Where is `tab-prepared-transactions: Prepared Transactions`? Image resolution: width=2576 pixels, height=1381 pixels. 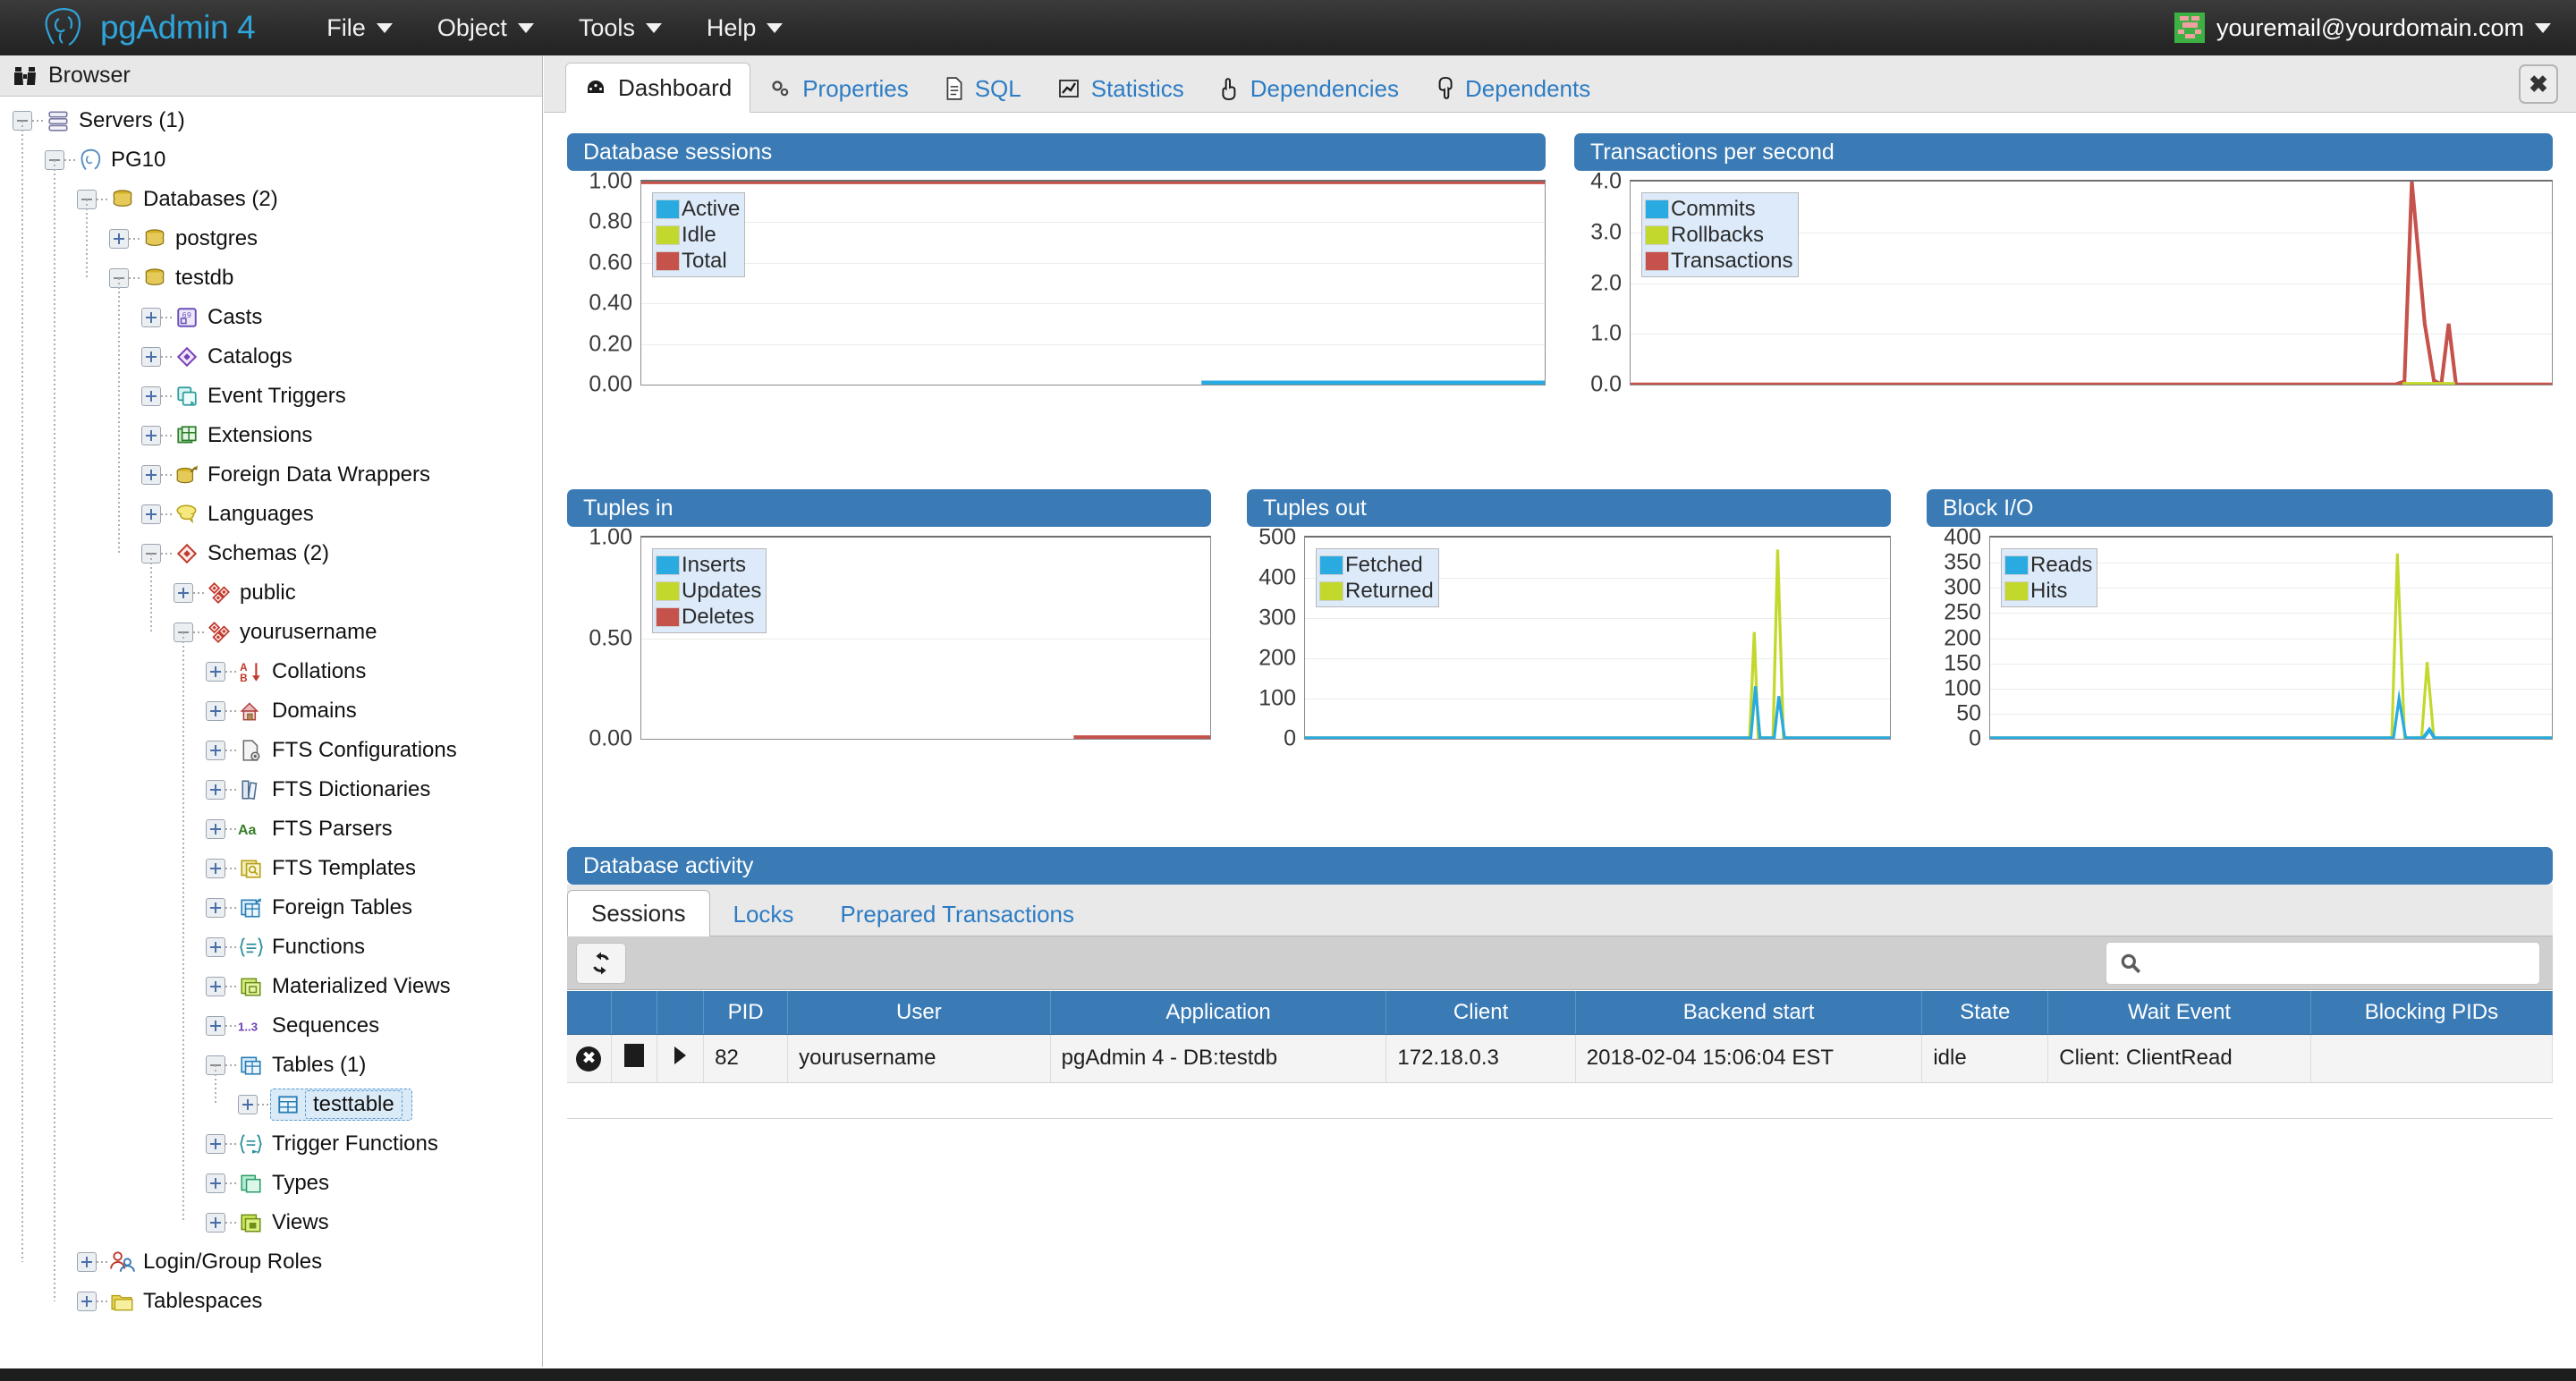
tab-prepared-transactions: Prepared Transactions is located at coordinates (957, 914).